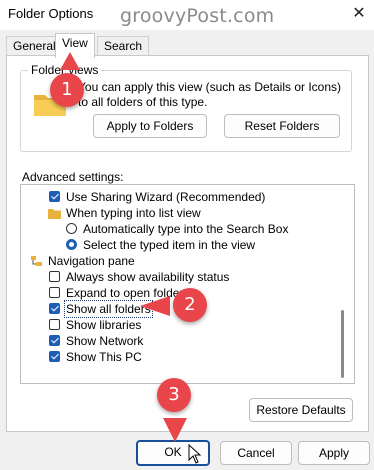 Image resolution: width=374 pixels, height=470 pixels. Describe the element at coordinates (71, 228) in the screenshot. I see `radio-unchecked` at that location.